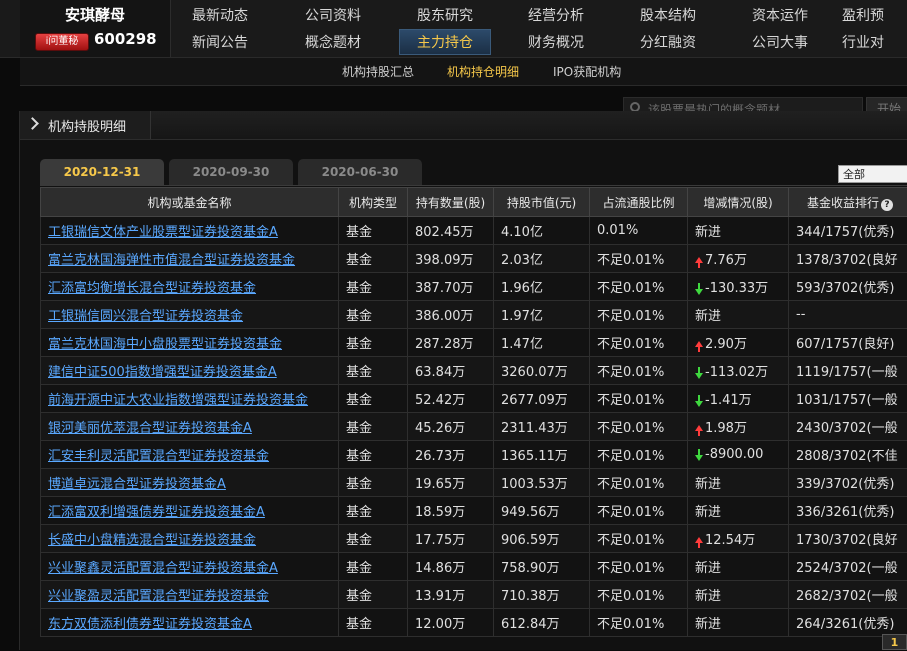 Image resolution: width=907 pixels, height=651 pixels. Describe the element at coordinates (542, 343) in the screenshot. I see `market-value-cell: 1.47亿` at that location.